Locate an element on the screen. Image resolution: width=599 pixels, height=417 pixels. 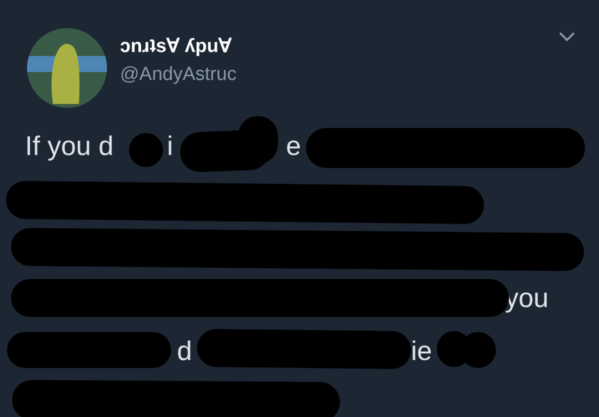
tweet-text-fragment: If you d is located at coordinates (69, 146).